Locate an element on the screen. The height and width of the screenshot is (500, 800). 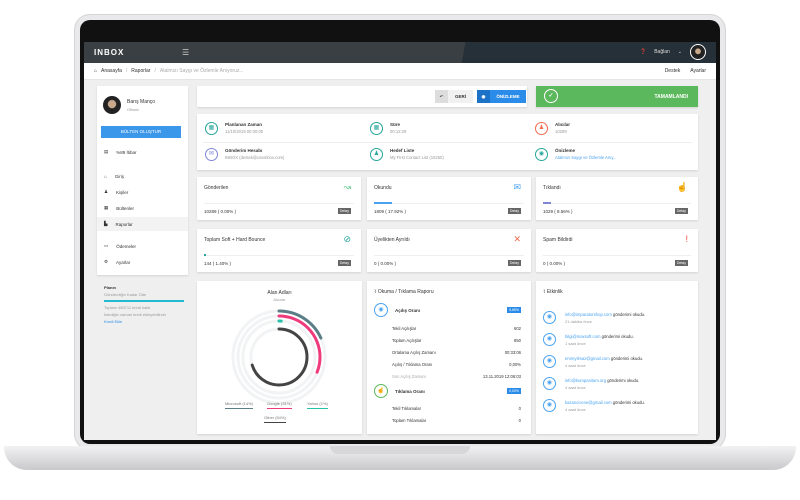
stat-card: Üyelikten Ayrıldı ✕ 0 ( 0.00% ) Detay is located at coordinates (449, 250).